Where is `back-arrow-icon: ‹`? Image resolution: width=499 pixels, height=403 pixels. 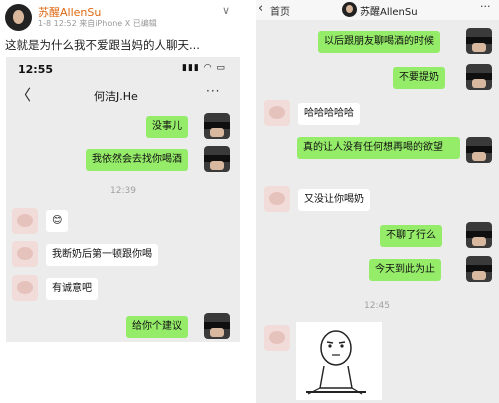 back-arrow-icon: ‹ is located at coordinates (260, 8).